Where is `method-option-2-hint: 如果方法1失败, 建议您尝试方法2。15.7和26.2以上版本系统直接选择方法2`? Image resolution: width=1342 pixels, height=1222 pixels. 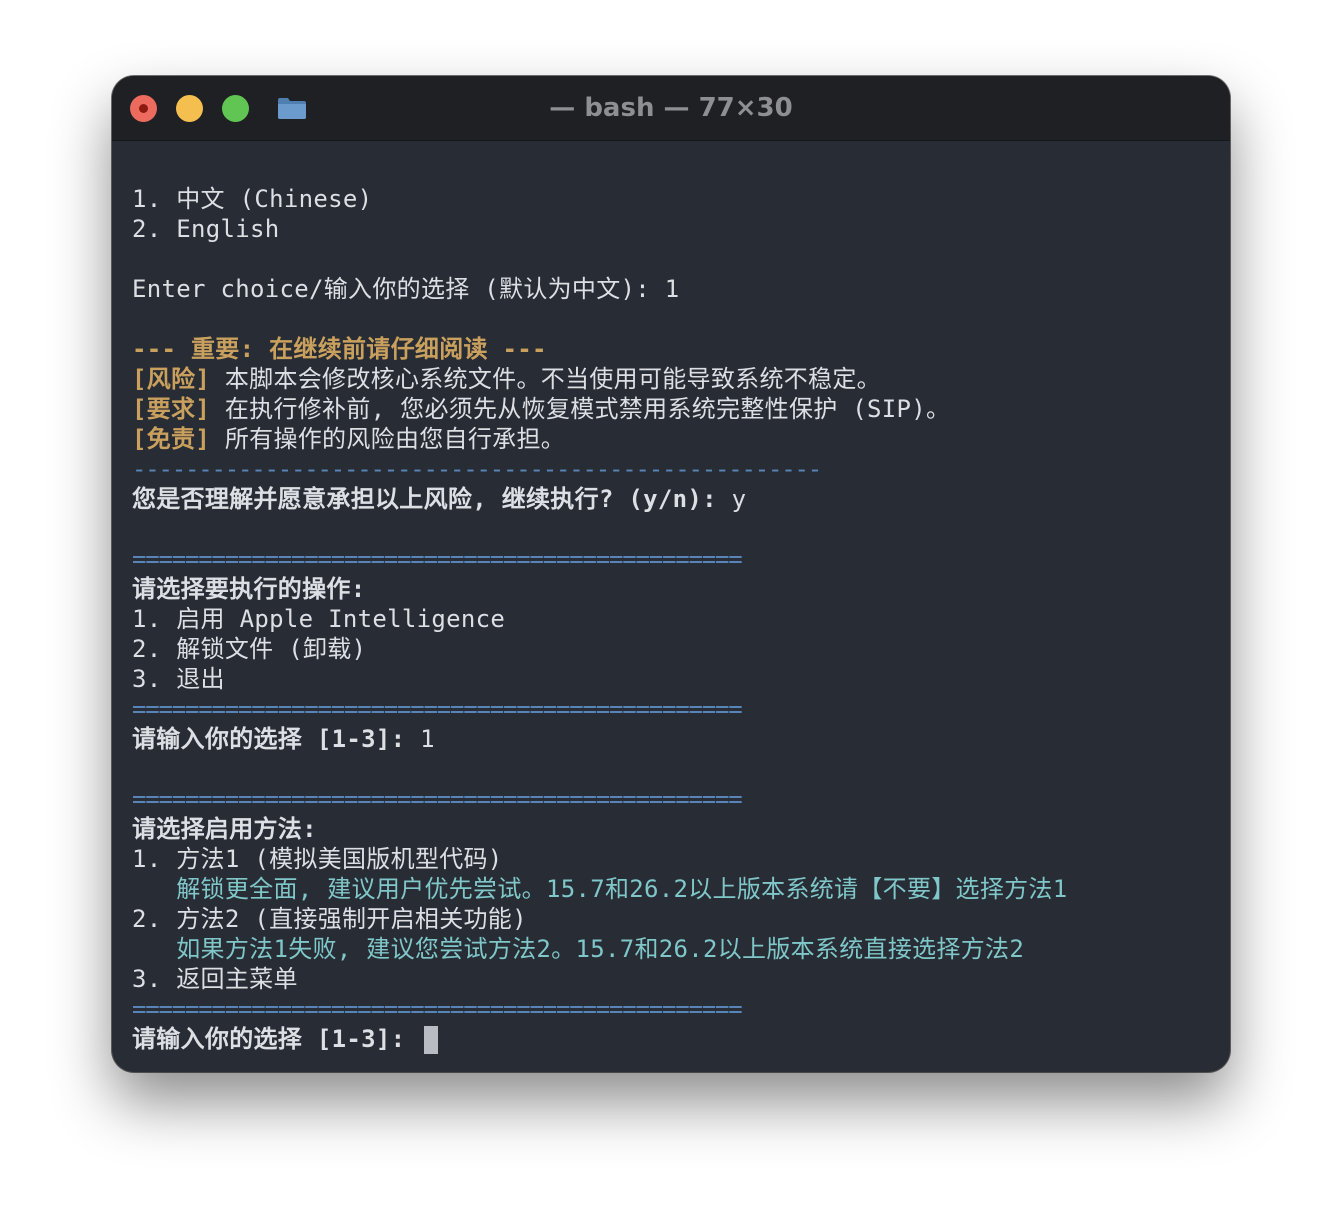
method-option-2-hint: 如果方法1失败, 建议您尝试方法2。15.7和26.2以上版本系统直接选择方法2 is located at coordinates (578, 949).